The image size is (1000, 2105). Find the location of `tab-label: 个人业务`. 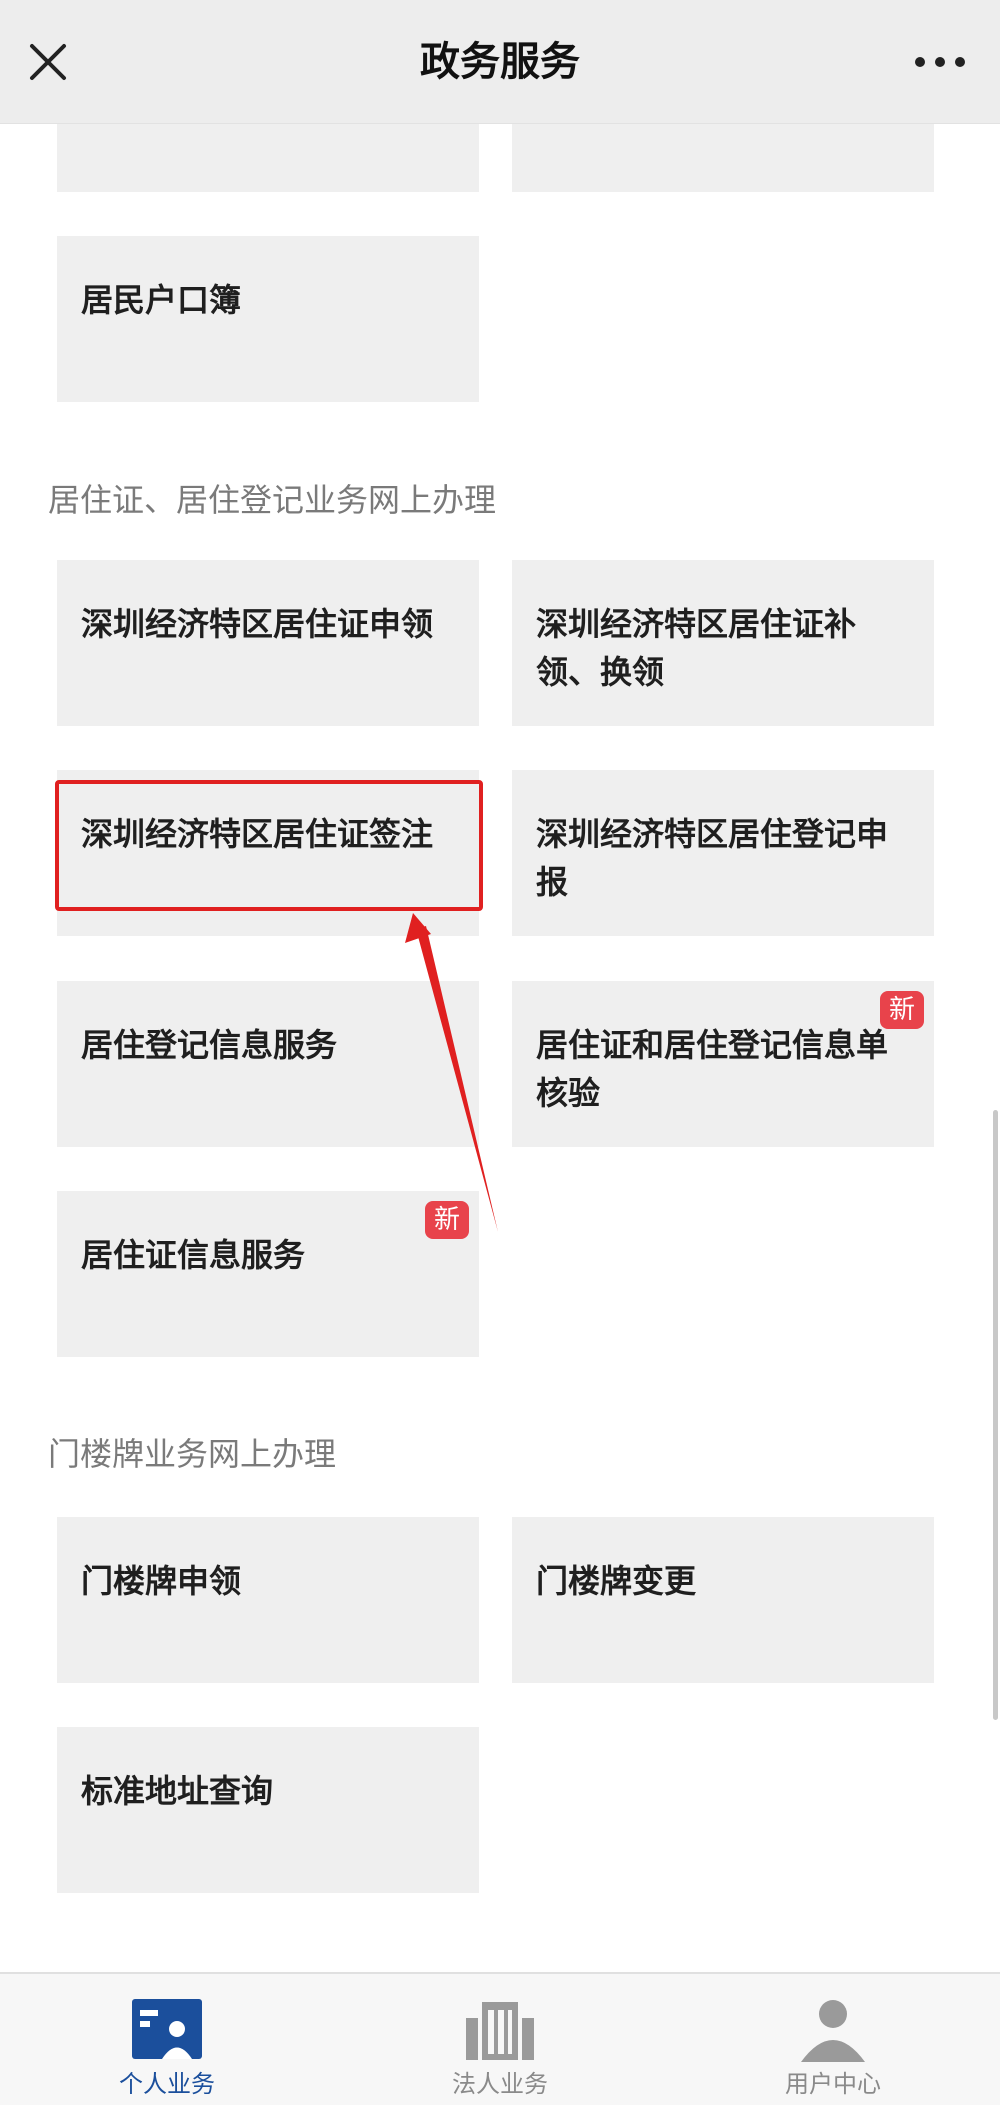

tab-label: 个人业务 is located at coordinates (167, 2084).